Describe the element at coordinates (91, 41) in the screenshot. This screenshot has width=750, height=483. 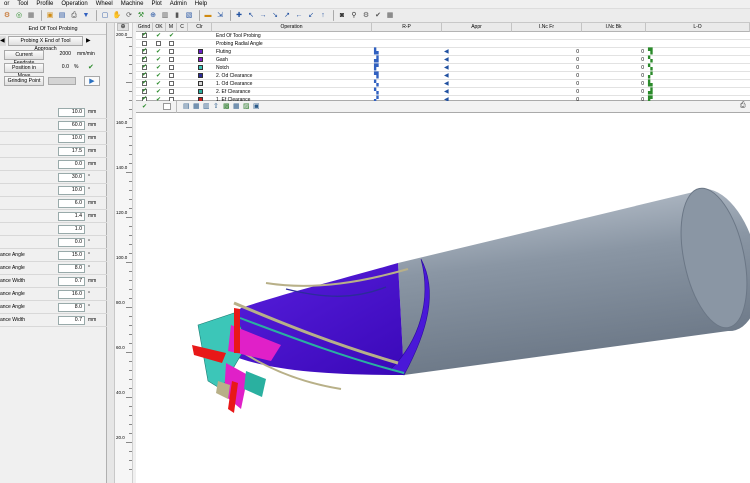
I see `chevron-right-icon: ▶` at that location.